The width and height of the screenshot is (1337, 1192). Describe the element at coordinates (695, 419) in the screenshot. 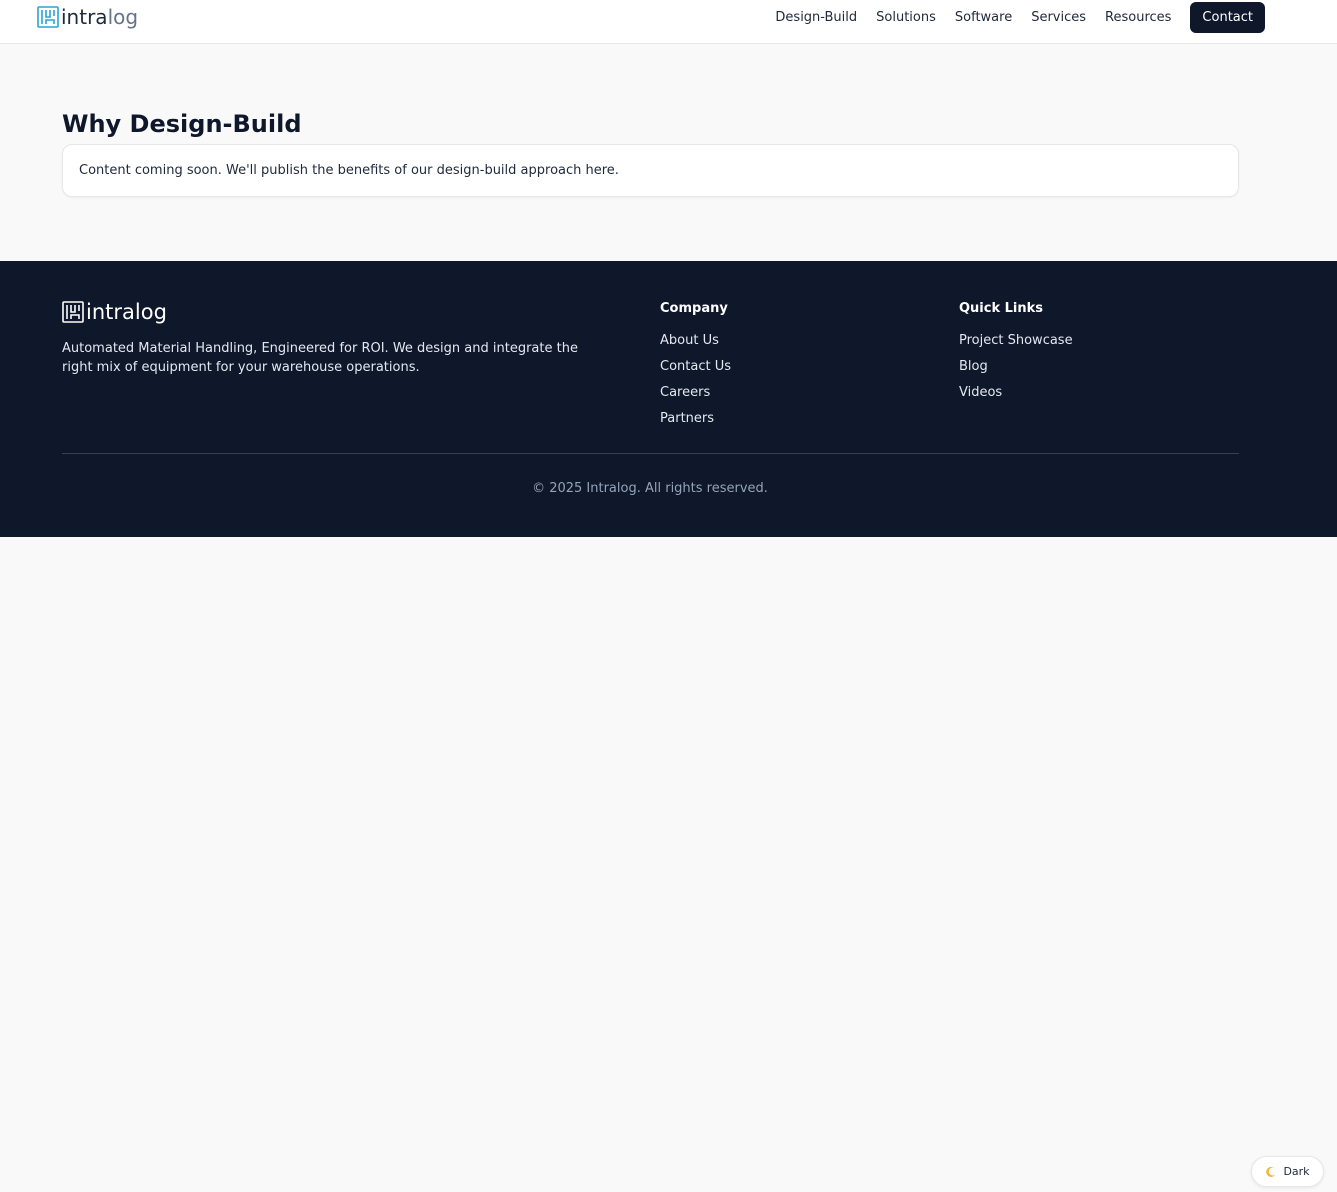

I see `footer-link-partners: Partners` at that location.